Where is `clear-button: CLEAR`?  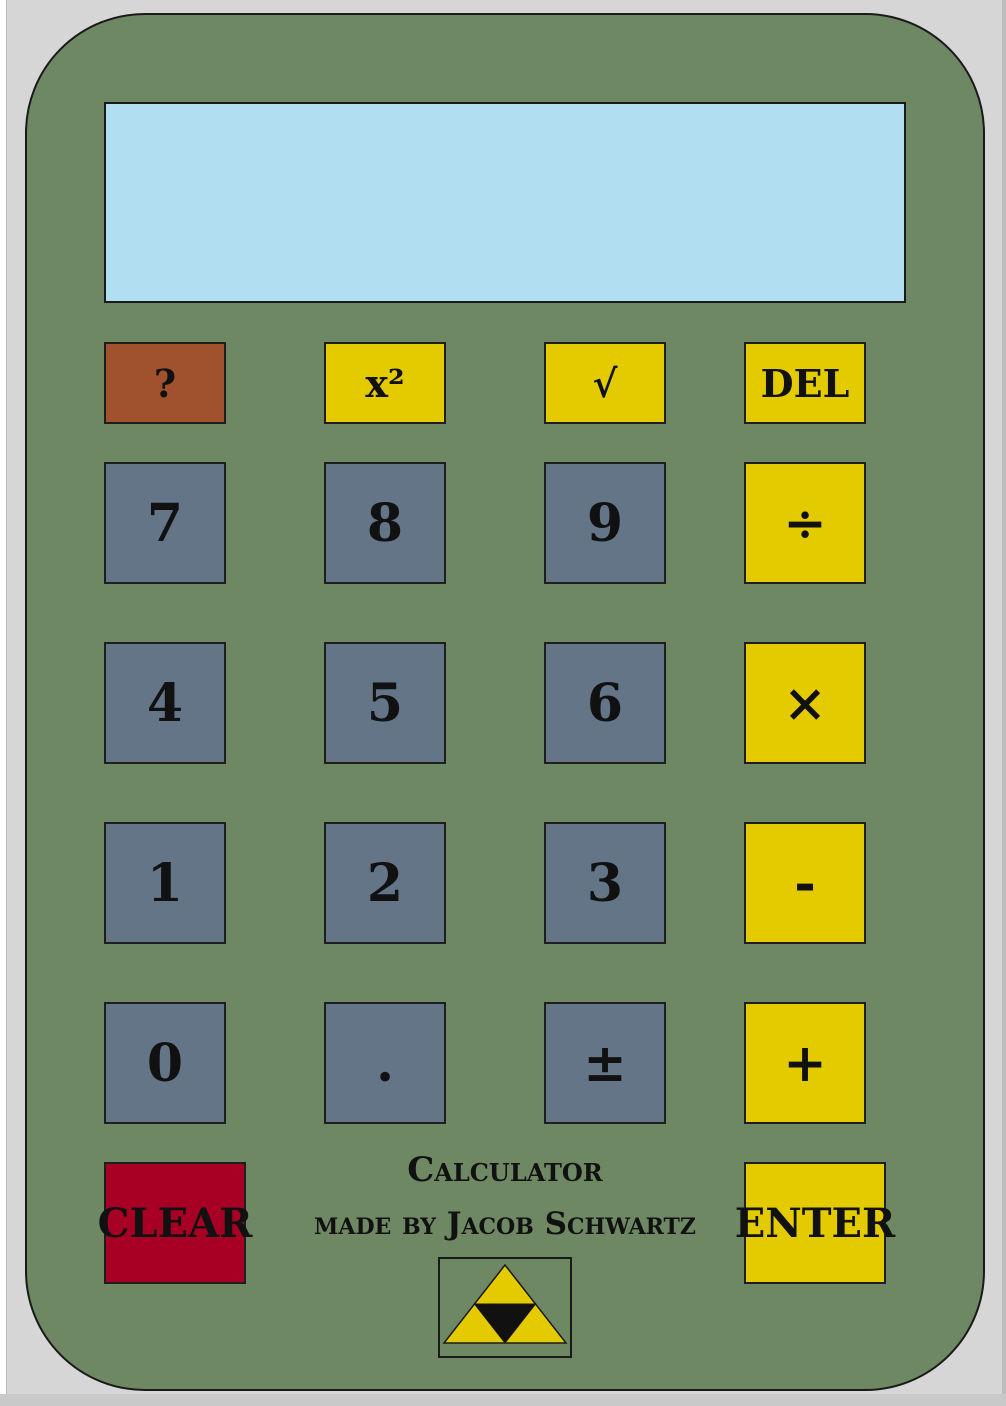 clear-button: CLEAR is located at coordinates (175, 1223).